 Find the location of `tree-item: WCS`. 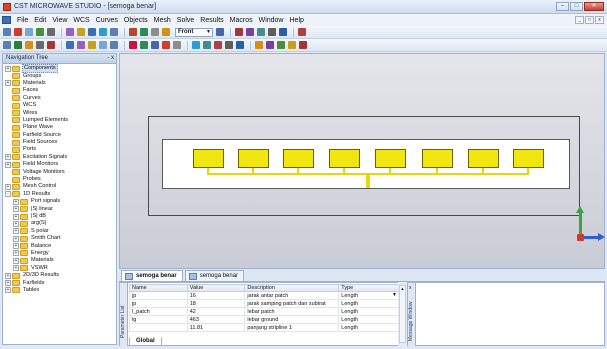

tree-item: WCS is located at coordinates (59, 105).